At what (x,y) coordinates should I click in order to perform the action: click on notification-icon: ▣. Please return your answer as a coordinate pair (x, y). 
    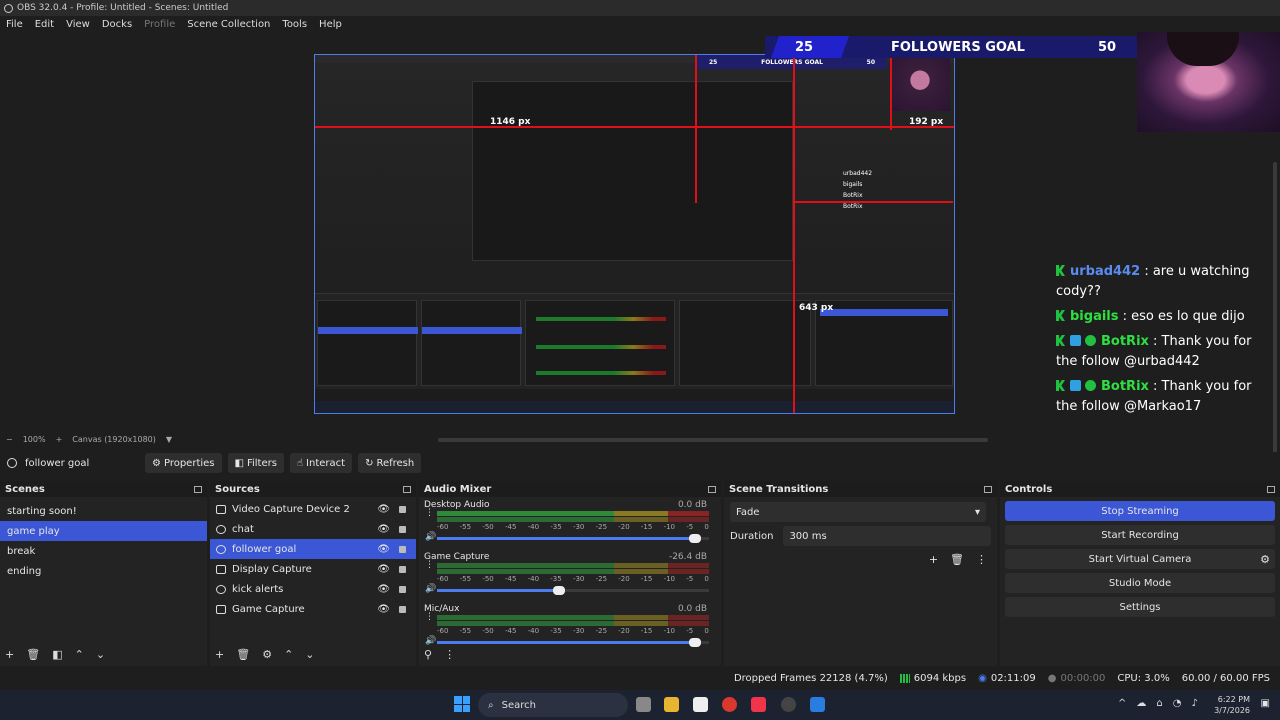
    Looking at the image, I should click on (1265, 703).